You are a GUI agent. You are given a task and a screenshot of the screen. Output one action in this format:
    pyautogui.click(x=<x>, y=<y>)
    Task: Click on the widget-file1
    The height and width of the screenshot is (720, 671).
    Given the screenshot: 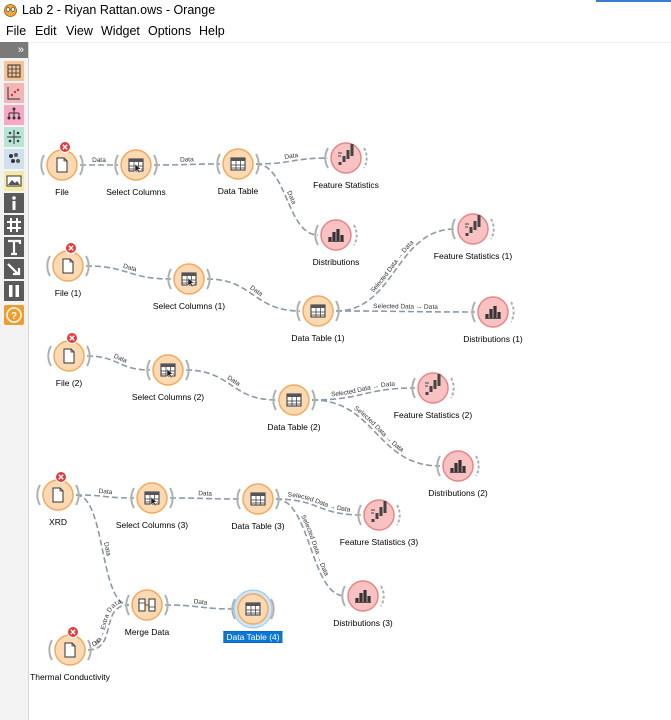 What is the action you would take?
    pyautogui.click(x=62, y=161)
    